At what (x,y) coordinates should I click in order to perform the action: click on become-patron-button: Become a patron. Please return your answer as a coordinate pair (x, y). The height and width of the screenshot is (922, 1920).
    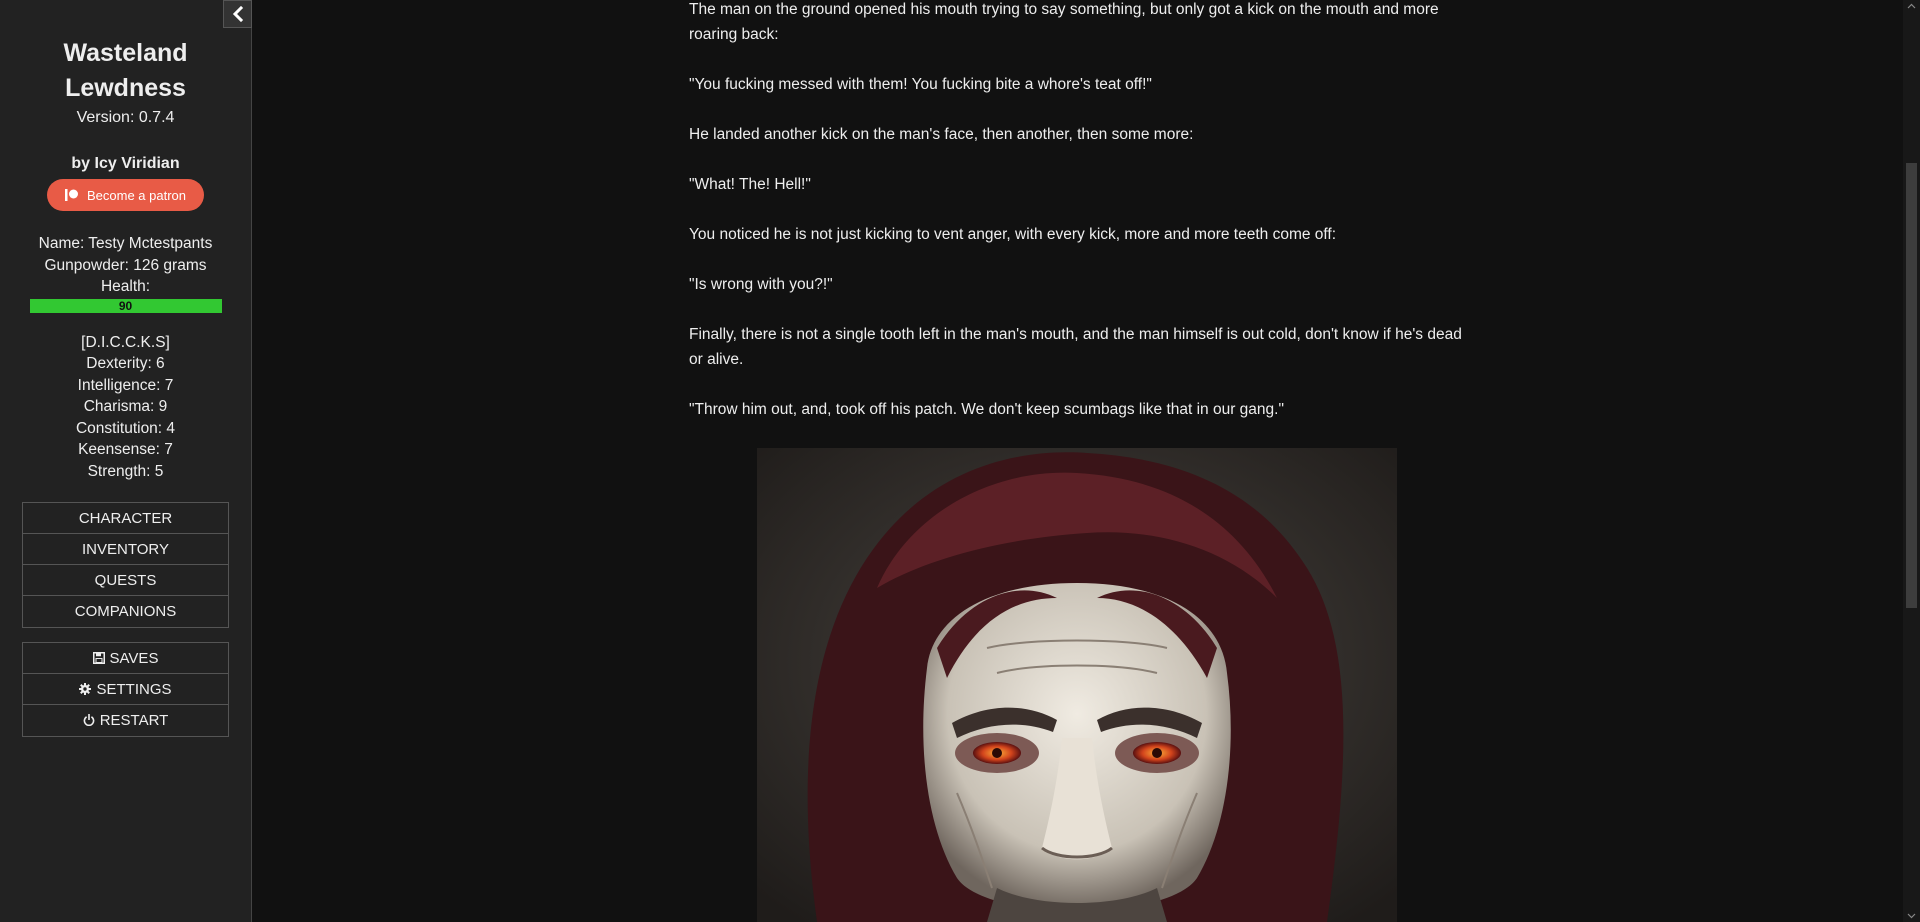
    Looking at the image, I should click on (125, 195).